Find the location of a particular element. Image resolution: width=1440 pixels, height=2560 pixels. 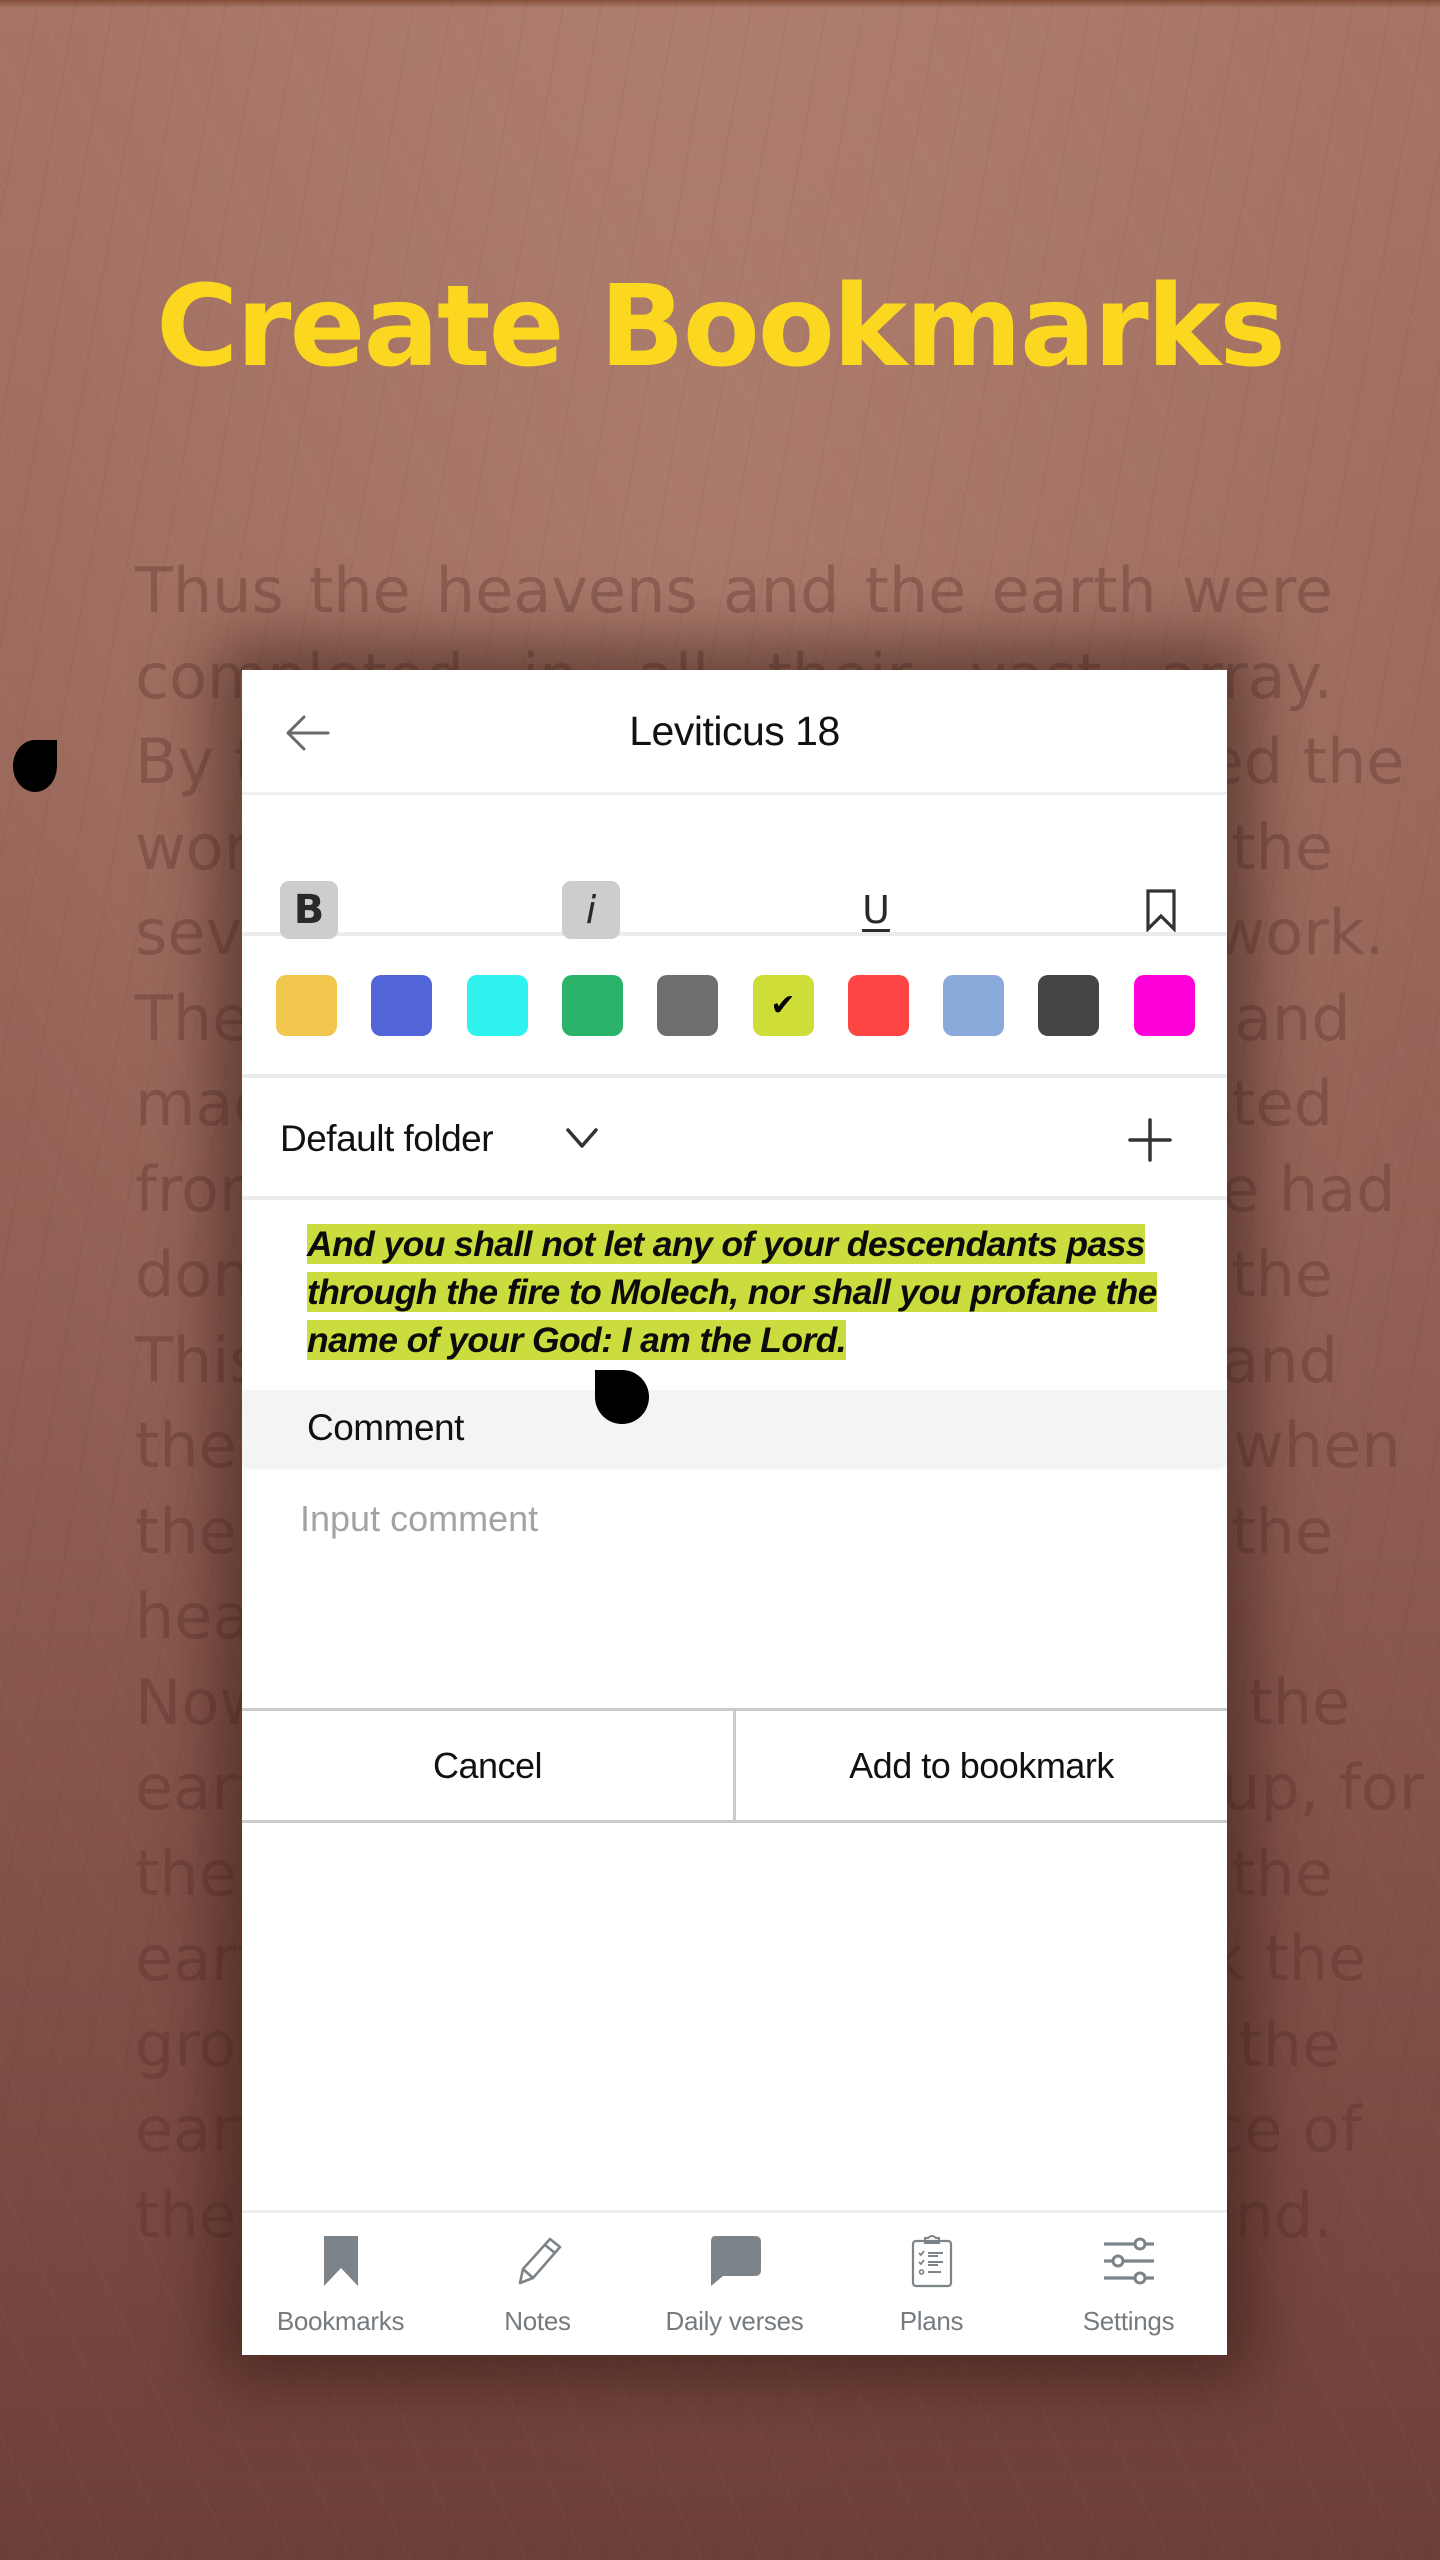

nav-label-plans: Plans is located at coordinates (931, 2321).